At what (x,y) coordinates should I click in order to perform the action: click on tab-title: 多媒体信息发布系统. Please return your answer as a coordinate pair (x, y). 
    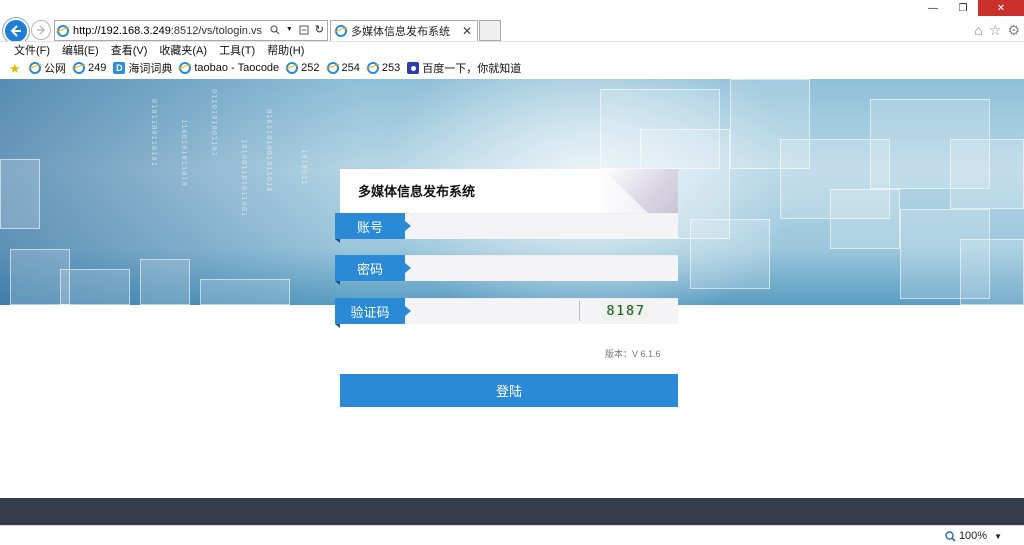
    Looking at the image, I should click on (400, 32).